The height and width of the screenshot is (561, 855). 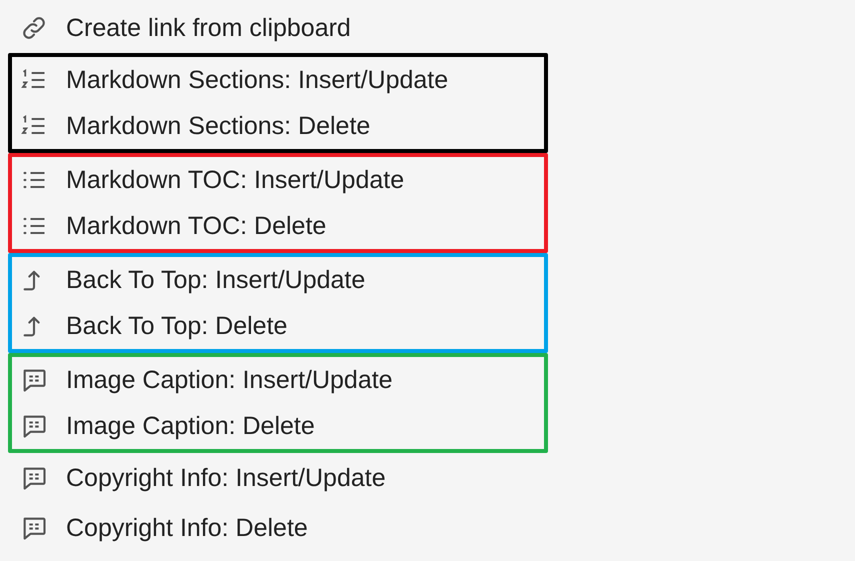 What do you see at coordinates (190, 426) in the screenshot?
I see `command-label: Image Caption: Delete` at bounding box center [190, 426].